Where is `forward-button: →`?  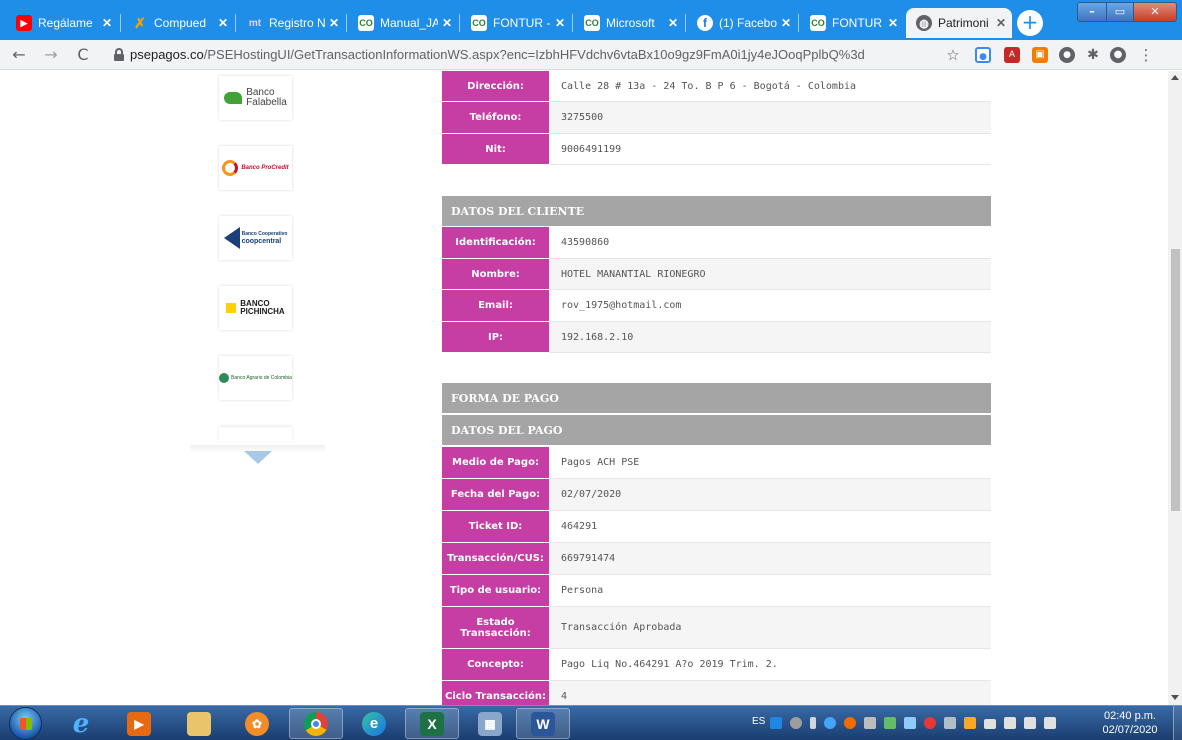
forward-button: → is located at coordinates (51, 55).